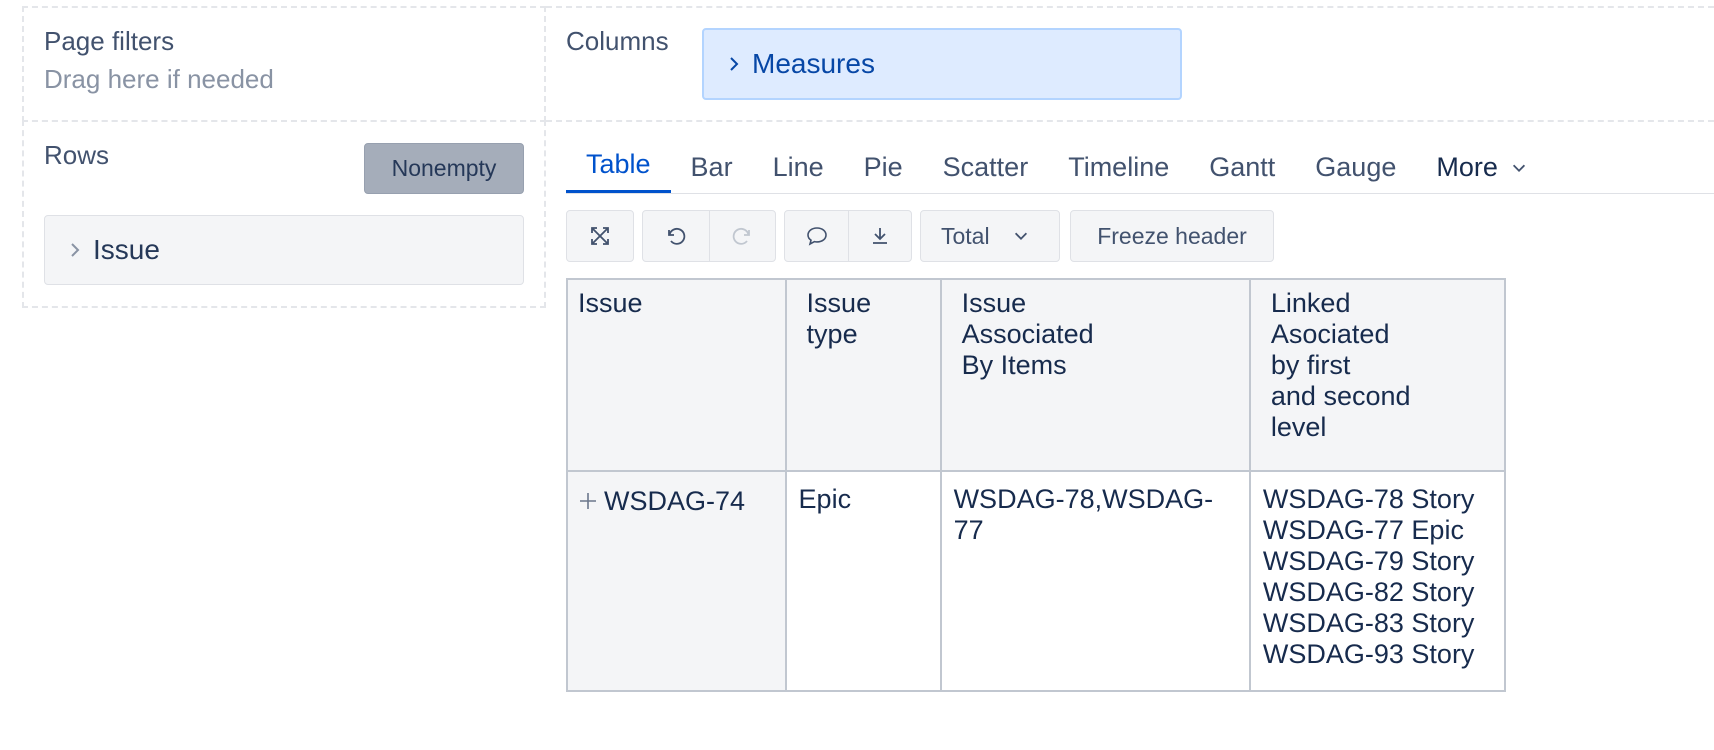 The height and width of the screenshot is (750, 1714). Describe the element at coordinates (1363, 530) in the screenshot. I see `linked-item: WSDAG-77 Epic` at that location.